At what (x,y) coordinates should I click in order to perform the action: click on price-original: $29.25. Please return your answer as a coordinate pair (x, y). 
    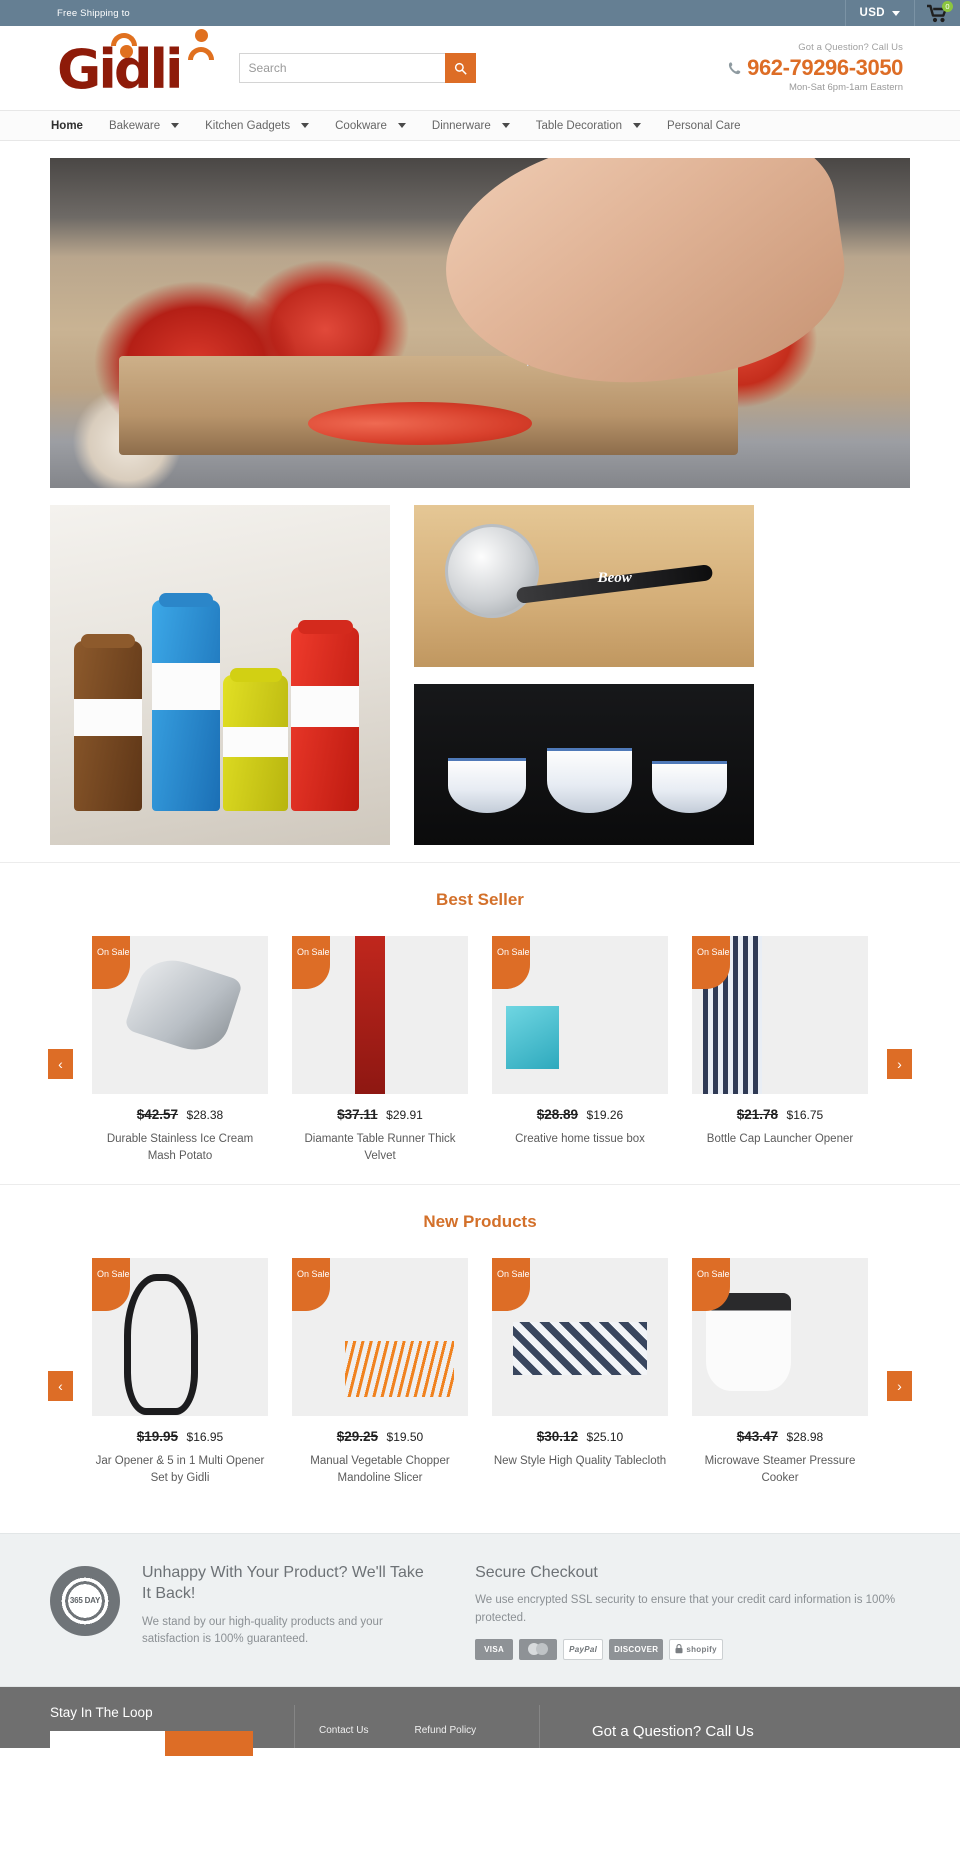
    Looking at the image, I should click on (357, 1437).